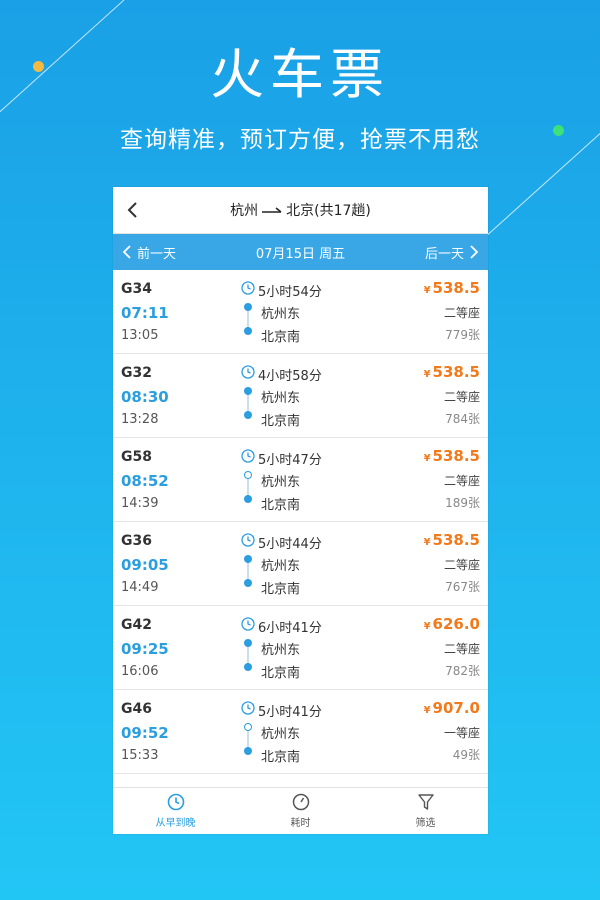  I want to click on arrival-time: 15:33, so click(140, 755).